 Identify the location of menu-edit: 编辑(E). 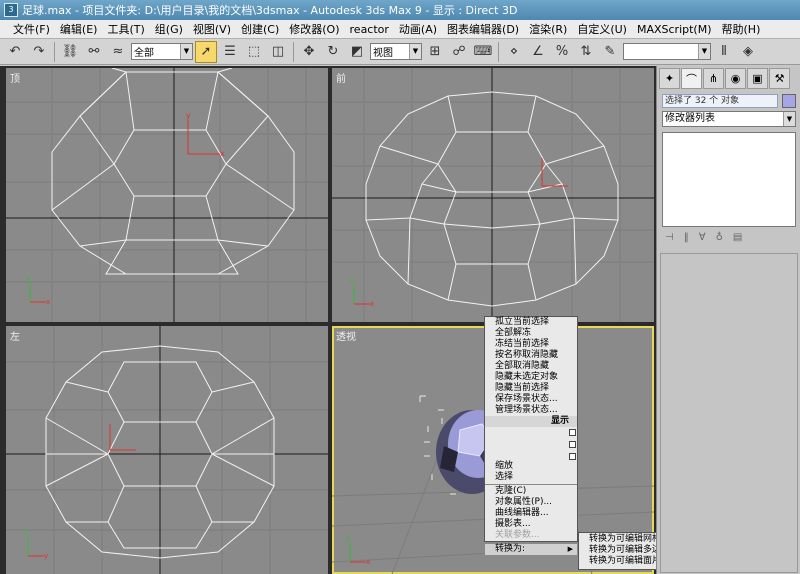
(79, 29).